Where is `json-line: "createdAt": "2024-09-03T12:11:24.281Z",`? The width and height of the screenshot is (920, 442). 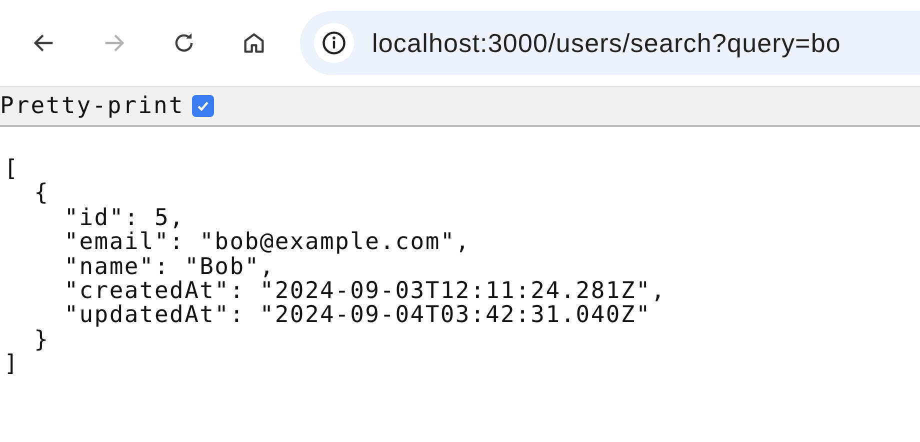 json-line: "createdAt": "2024-09-03T12:11:24.281Z", is located at coordinates (364, 291).